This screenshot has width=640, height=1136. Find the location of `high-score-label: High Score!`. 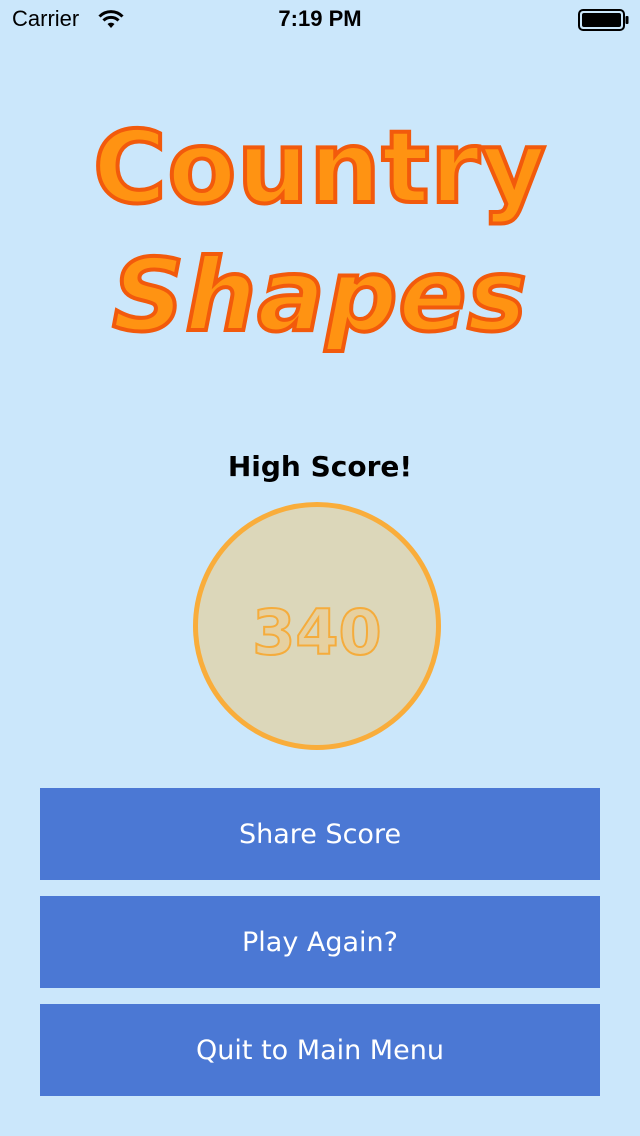

high-score-label: High Score! is located at coordinates (320, 466).